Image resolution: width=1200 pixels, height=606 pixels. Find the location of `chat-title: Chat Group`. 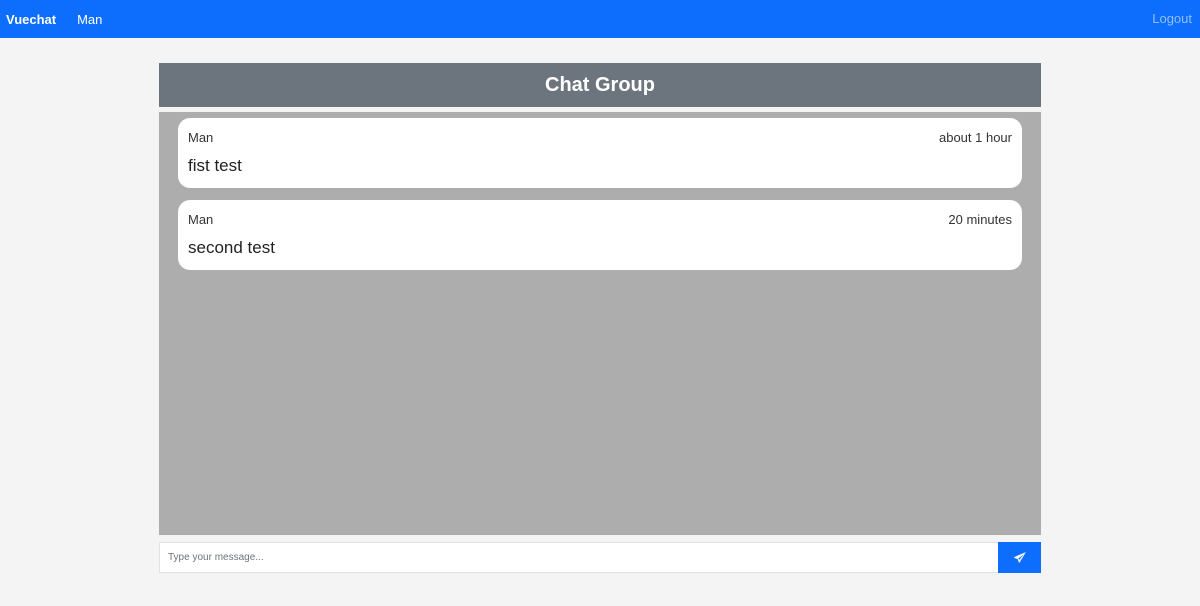

chat-title: Chat Group is located at coordinates (600, 84).